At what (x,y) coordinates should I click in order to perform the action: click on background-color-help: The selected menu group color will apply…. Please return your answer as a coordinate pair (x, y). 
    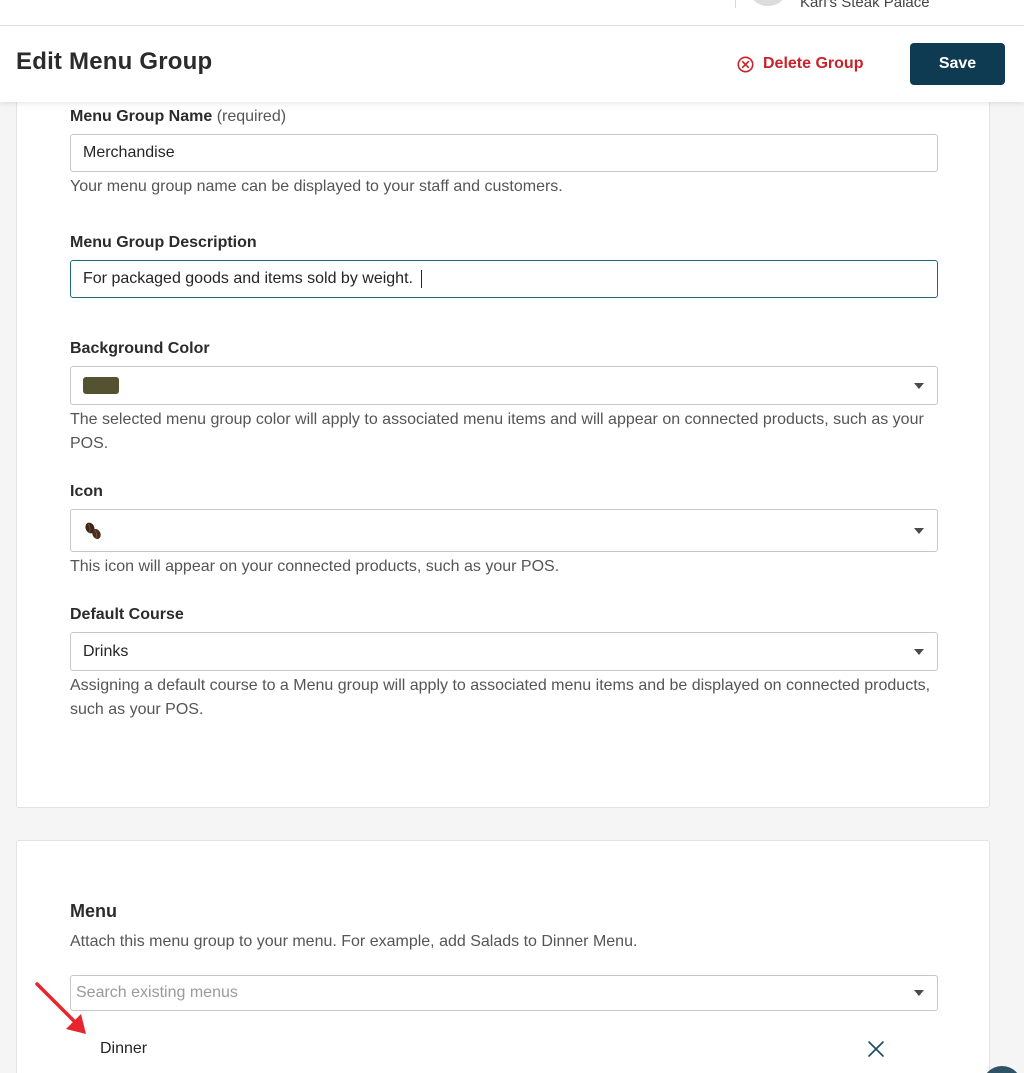
    Looking at the image, I should click on (497, 431).